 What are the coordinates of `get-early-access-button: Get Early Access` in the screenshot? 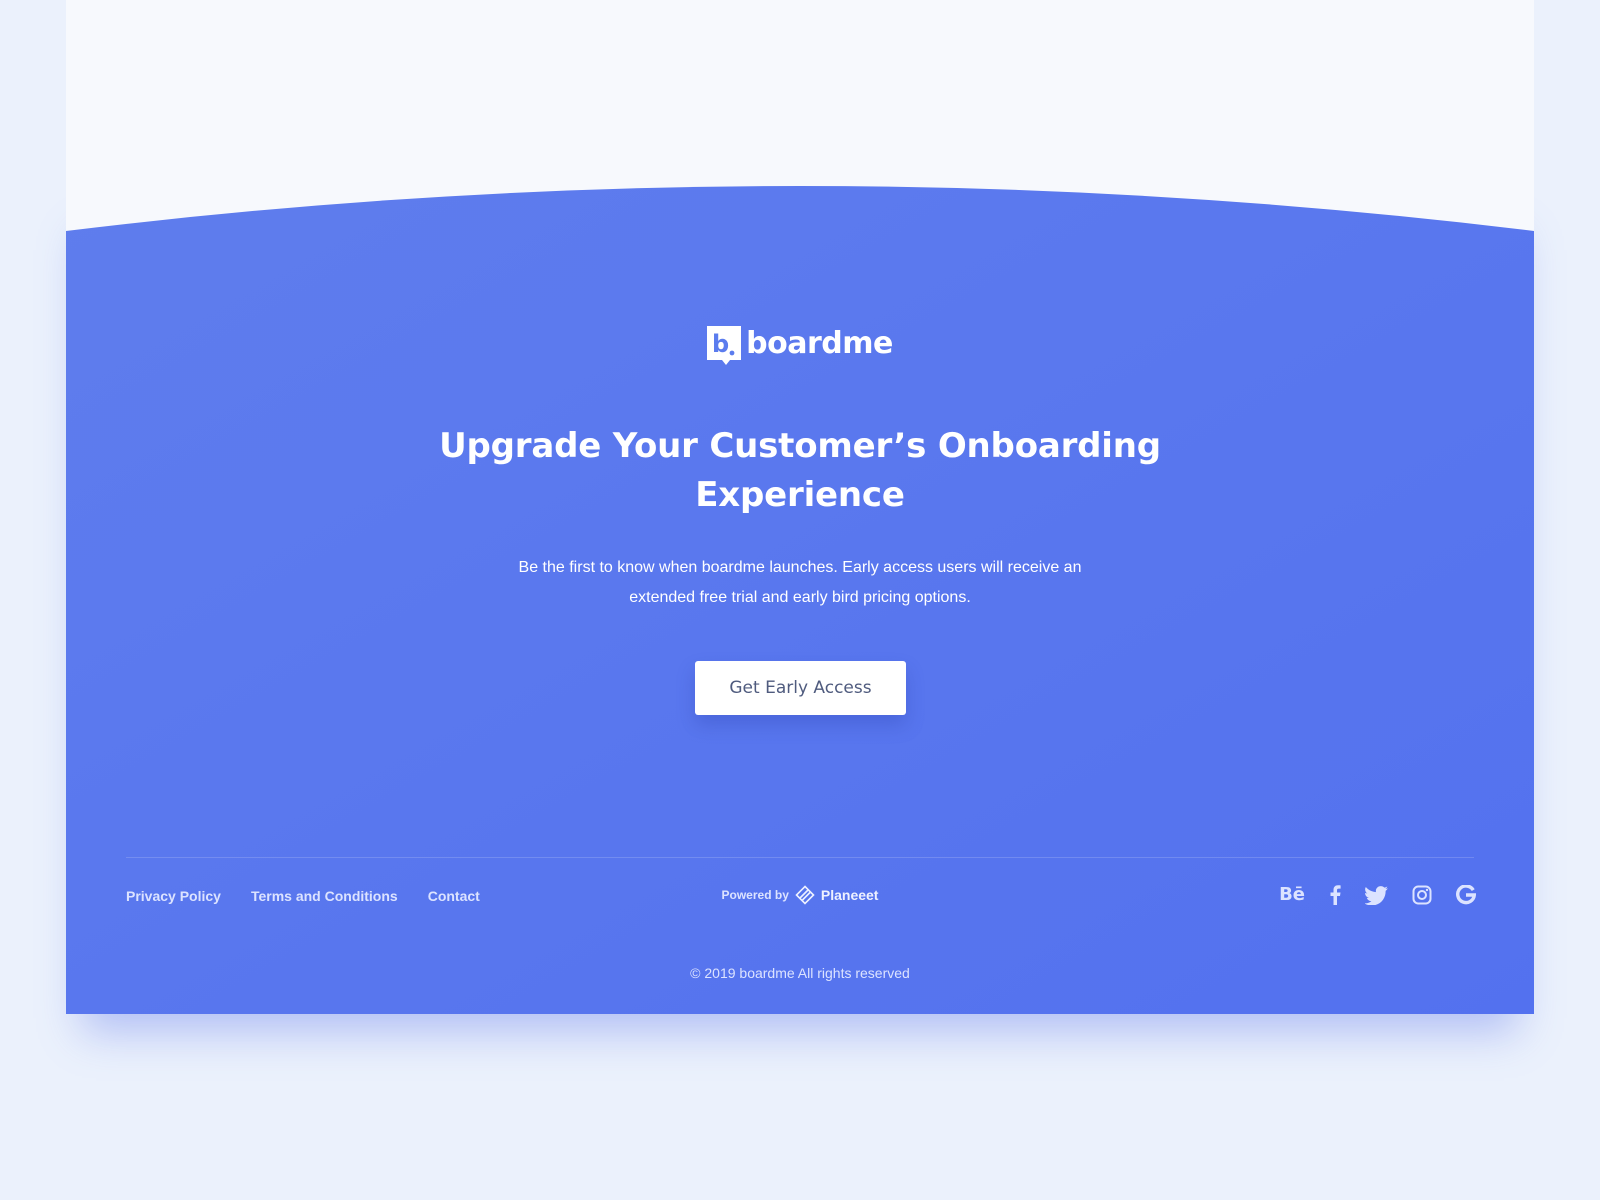 It's located at (800, 688).